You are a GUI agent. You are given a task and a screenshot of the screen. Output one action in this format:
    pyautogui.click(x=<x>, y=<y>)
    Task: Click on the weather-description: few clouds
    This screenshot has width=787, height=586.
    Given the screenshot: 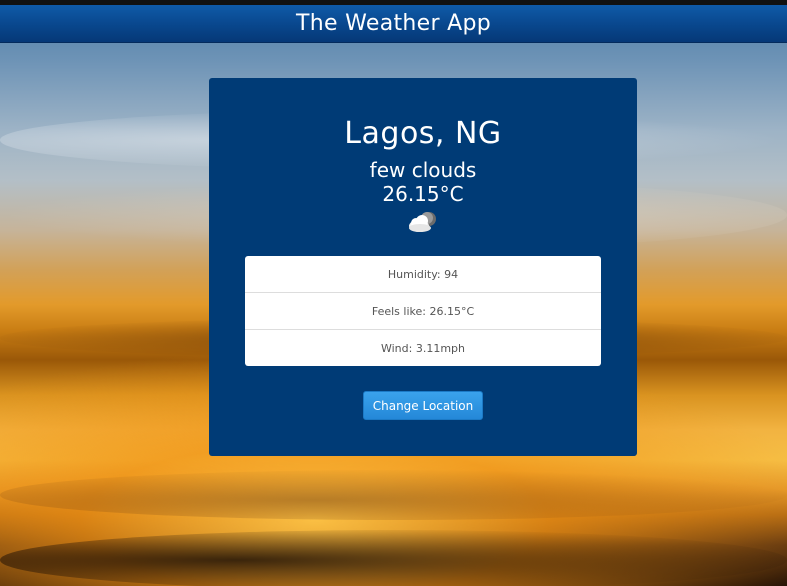 What is the action you would take?
    pyautogui.click(x=423, y=170)
    